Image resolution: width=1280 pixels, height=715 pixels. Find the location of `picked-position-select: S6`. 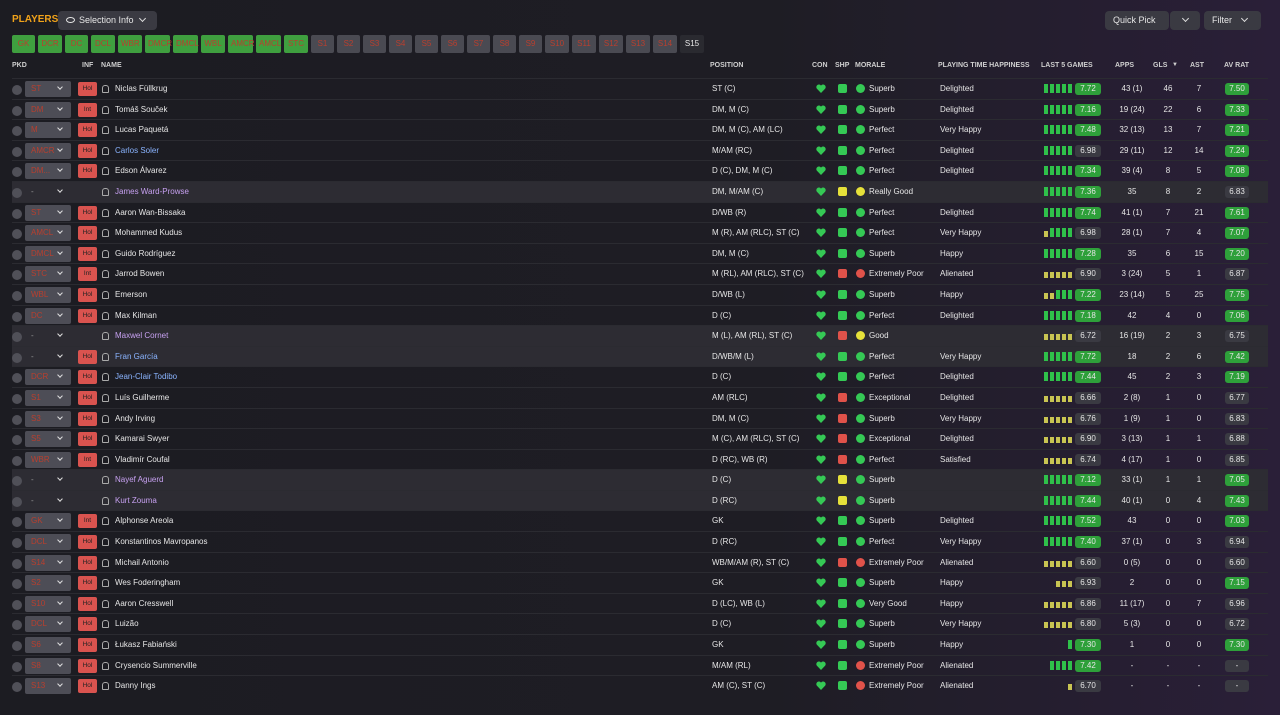

picked-position-select: S6 is located at coordinates (48, 645).